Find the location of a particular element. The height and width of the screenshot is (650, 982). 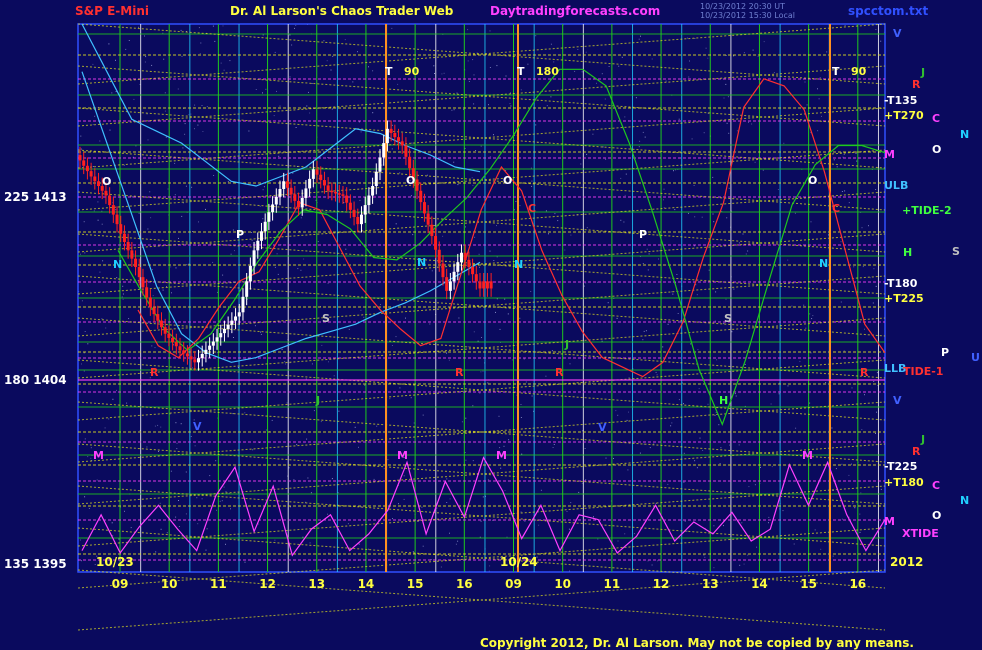

right-margin-label: R is located at coordinates (916, 84).